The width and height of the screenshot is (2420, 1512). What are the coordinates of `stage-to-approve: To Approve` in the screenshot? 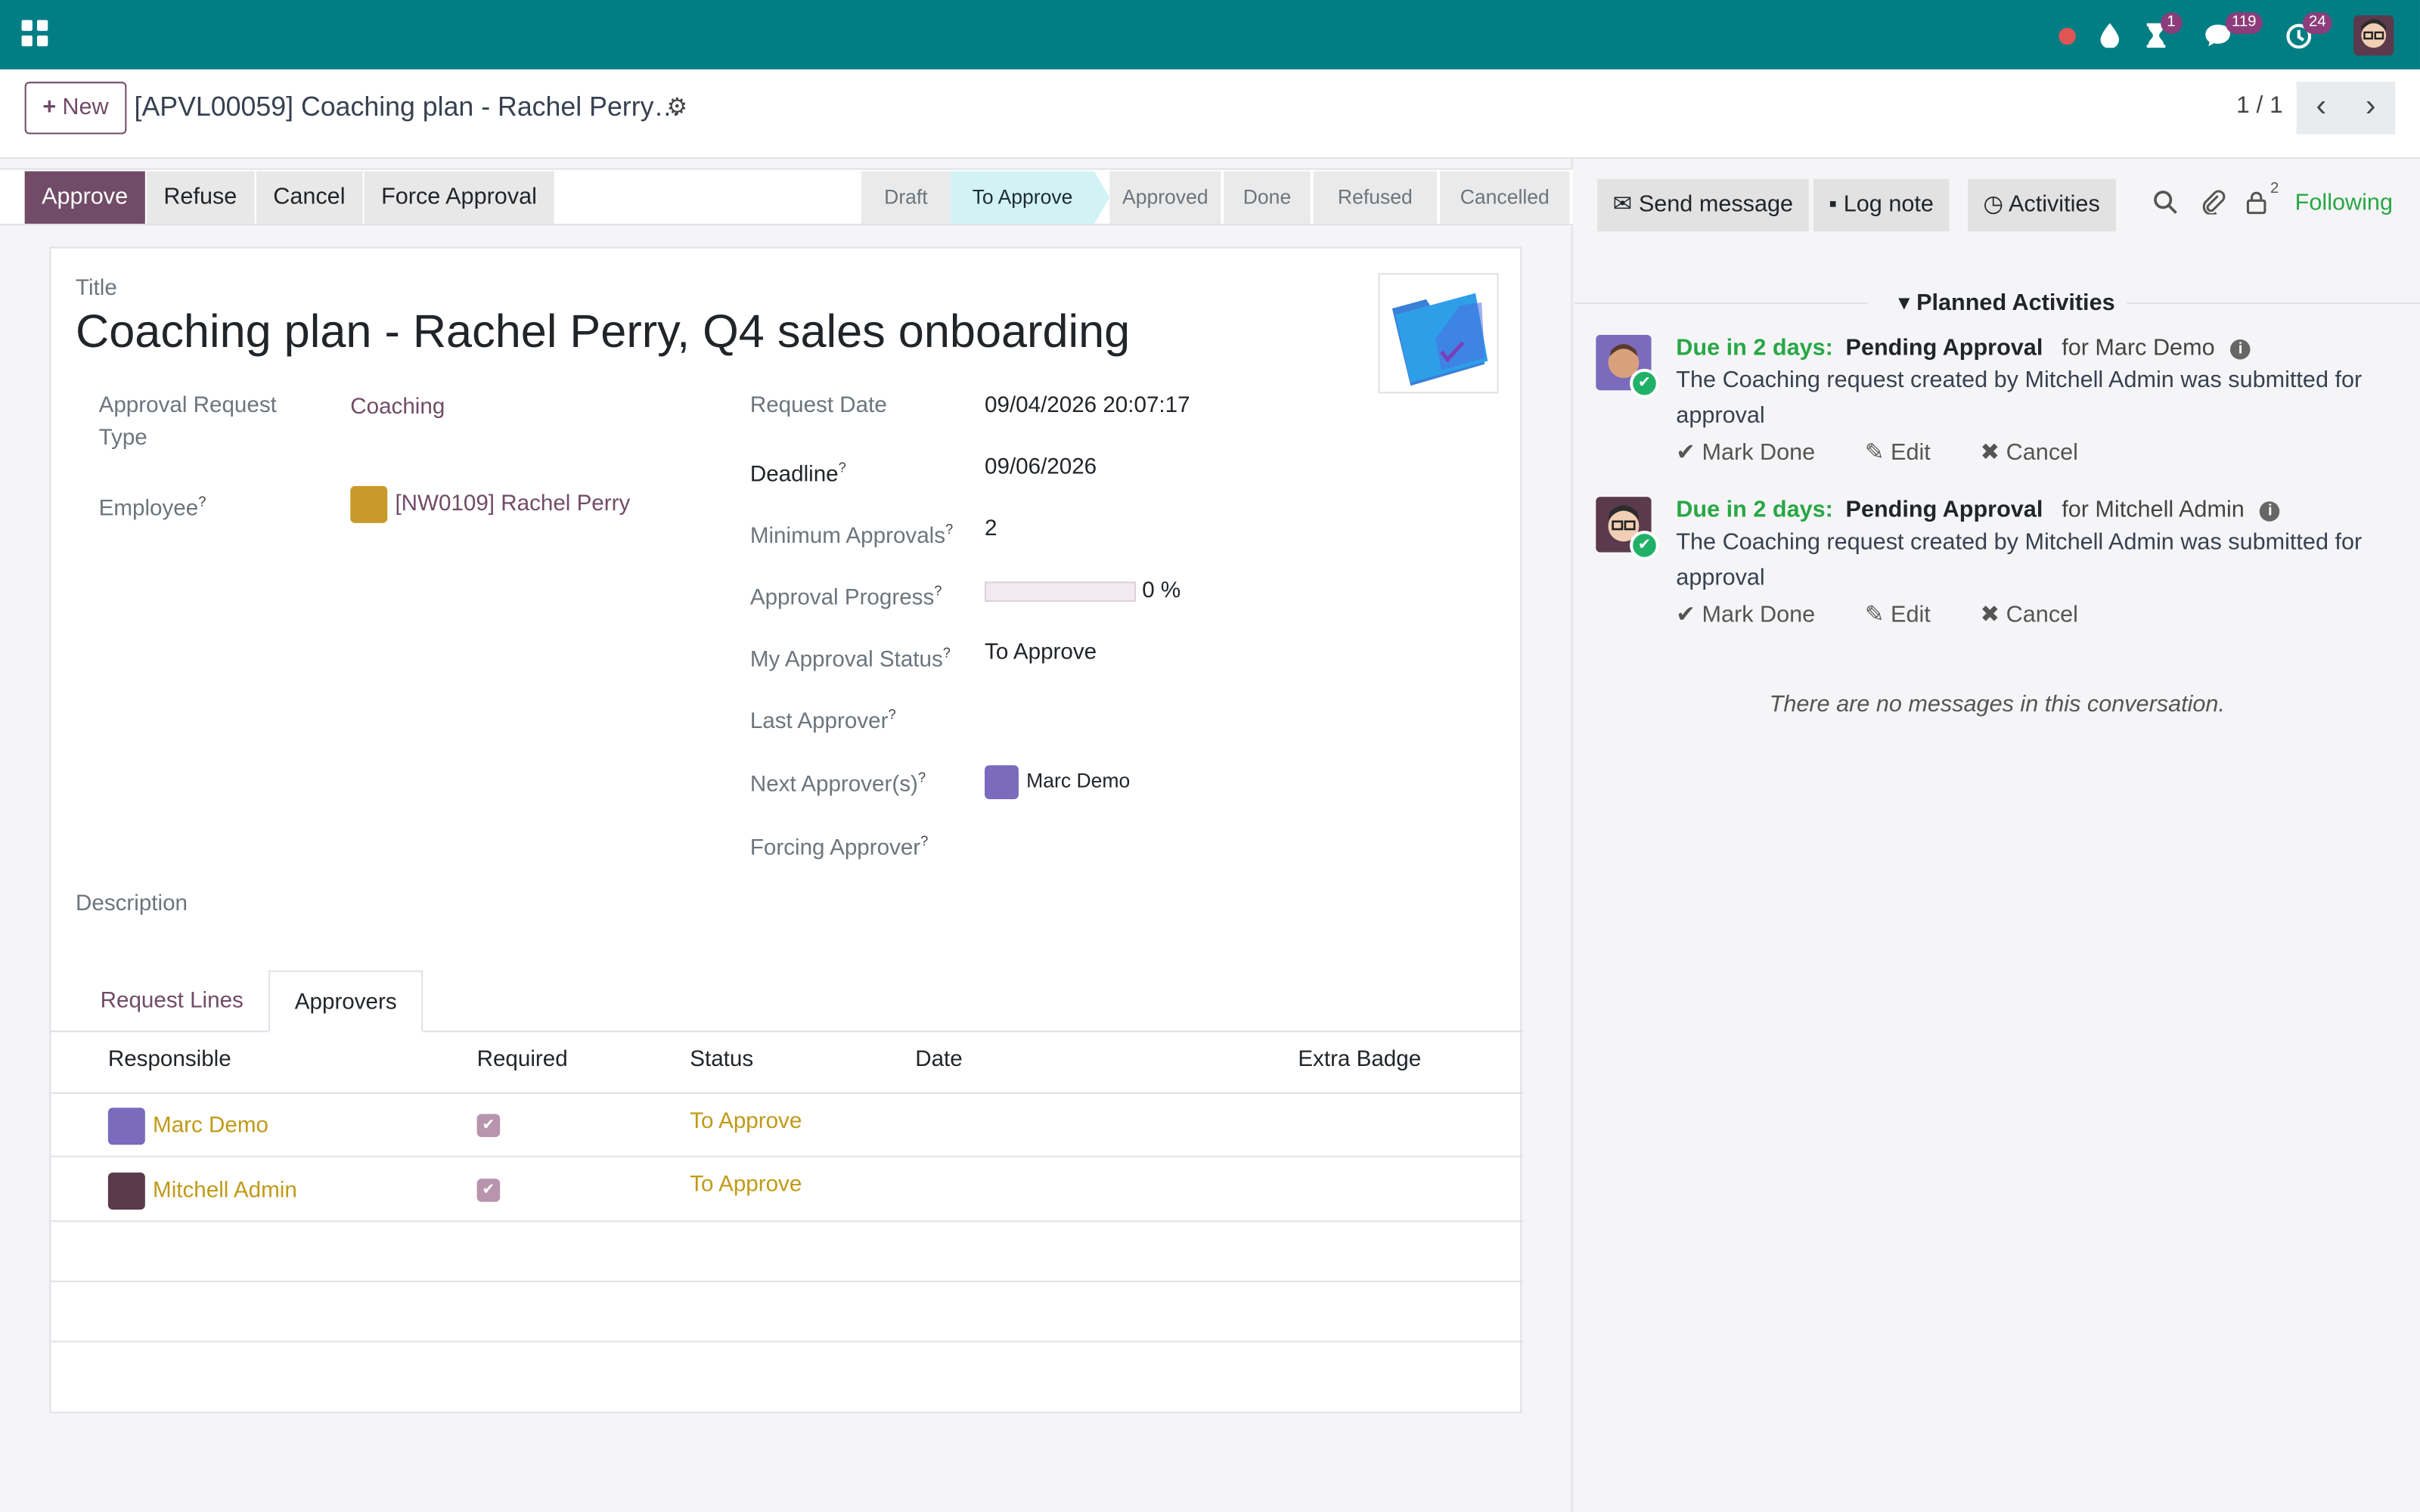 It's located at (1023, 197).